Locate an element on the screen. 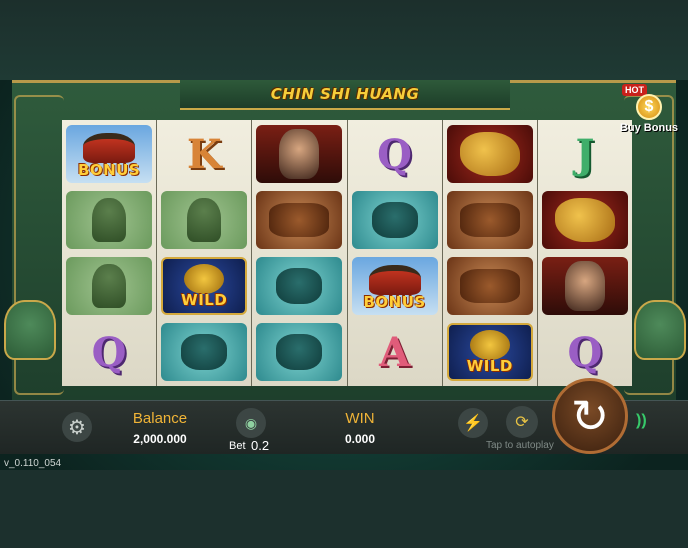  gear-icon: ⚙ is located at coordinates (77, 427).